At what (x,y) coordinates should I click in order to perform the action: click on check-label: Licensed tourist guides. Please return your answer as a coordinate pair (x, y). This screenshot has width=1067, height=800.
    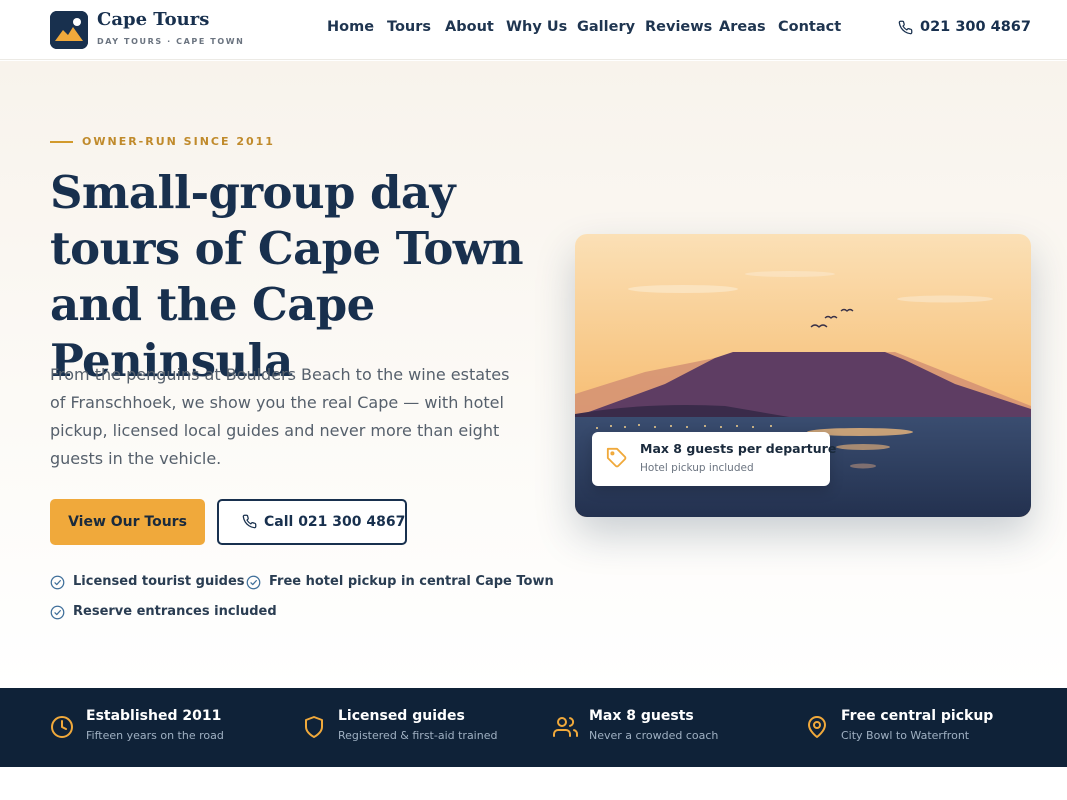
    Looking at the image, I should click on (159, 581).